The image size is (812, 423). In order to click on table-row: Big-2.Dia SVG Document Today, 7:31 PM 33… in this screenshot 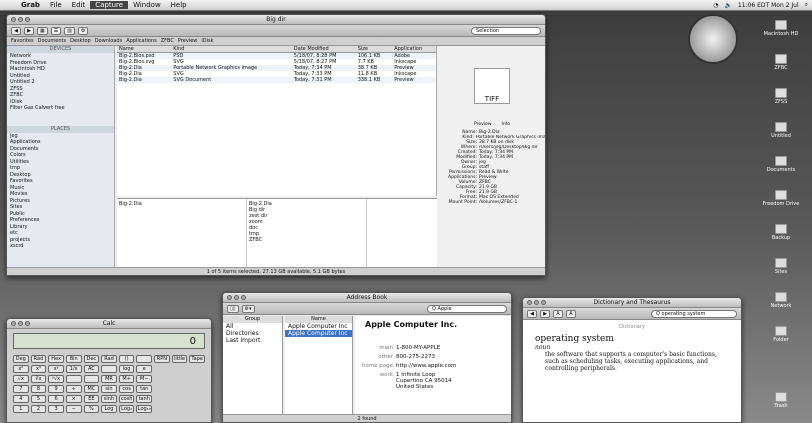, I will do `click(276, 80)`.